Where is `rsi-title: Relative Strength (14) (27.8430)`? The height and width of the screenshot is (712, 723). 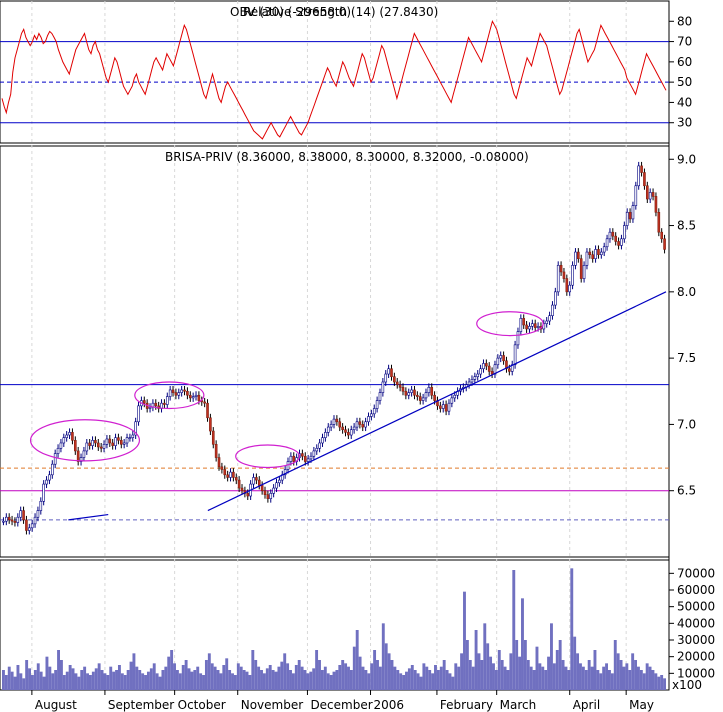 rsi-title: Relative Strength (14) (27.8430) is located at coordinates (340, 12).